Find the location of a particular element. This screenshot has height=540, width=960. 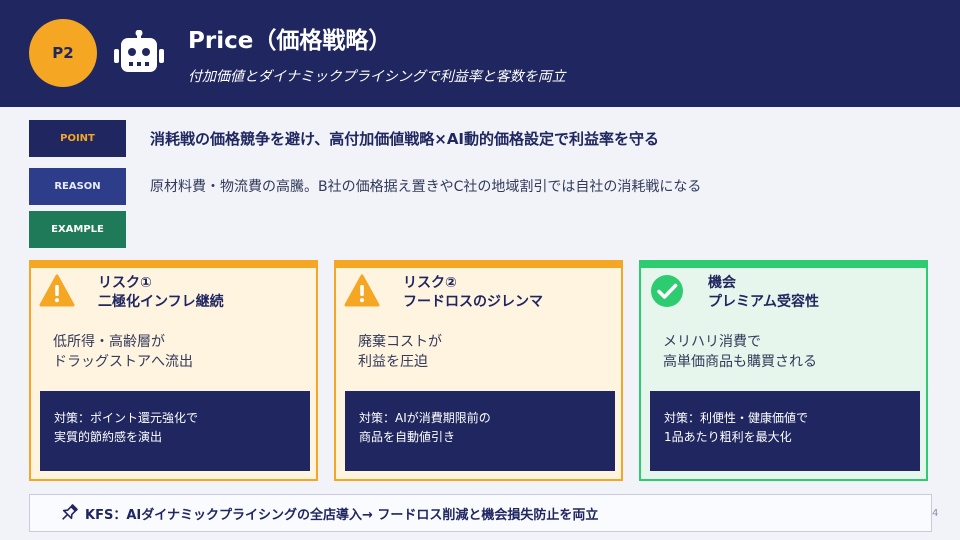

card-heading: 機会 プレミアム受容性 is located at coordinates (764, 292).